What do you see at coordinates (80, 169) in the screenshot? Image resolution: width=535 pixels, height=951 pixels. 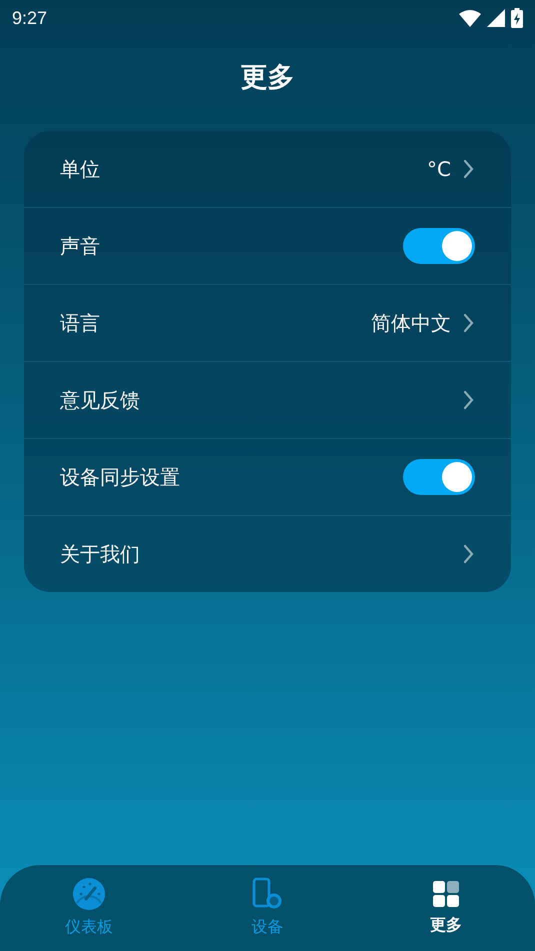 I see `setting-label: 单位` at bounding box center [80, 169].